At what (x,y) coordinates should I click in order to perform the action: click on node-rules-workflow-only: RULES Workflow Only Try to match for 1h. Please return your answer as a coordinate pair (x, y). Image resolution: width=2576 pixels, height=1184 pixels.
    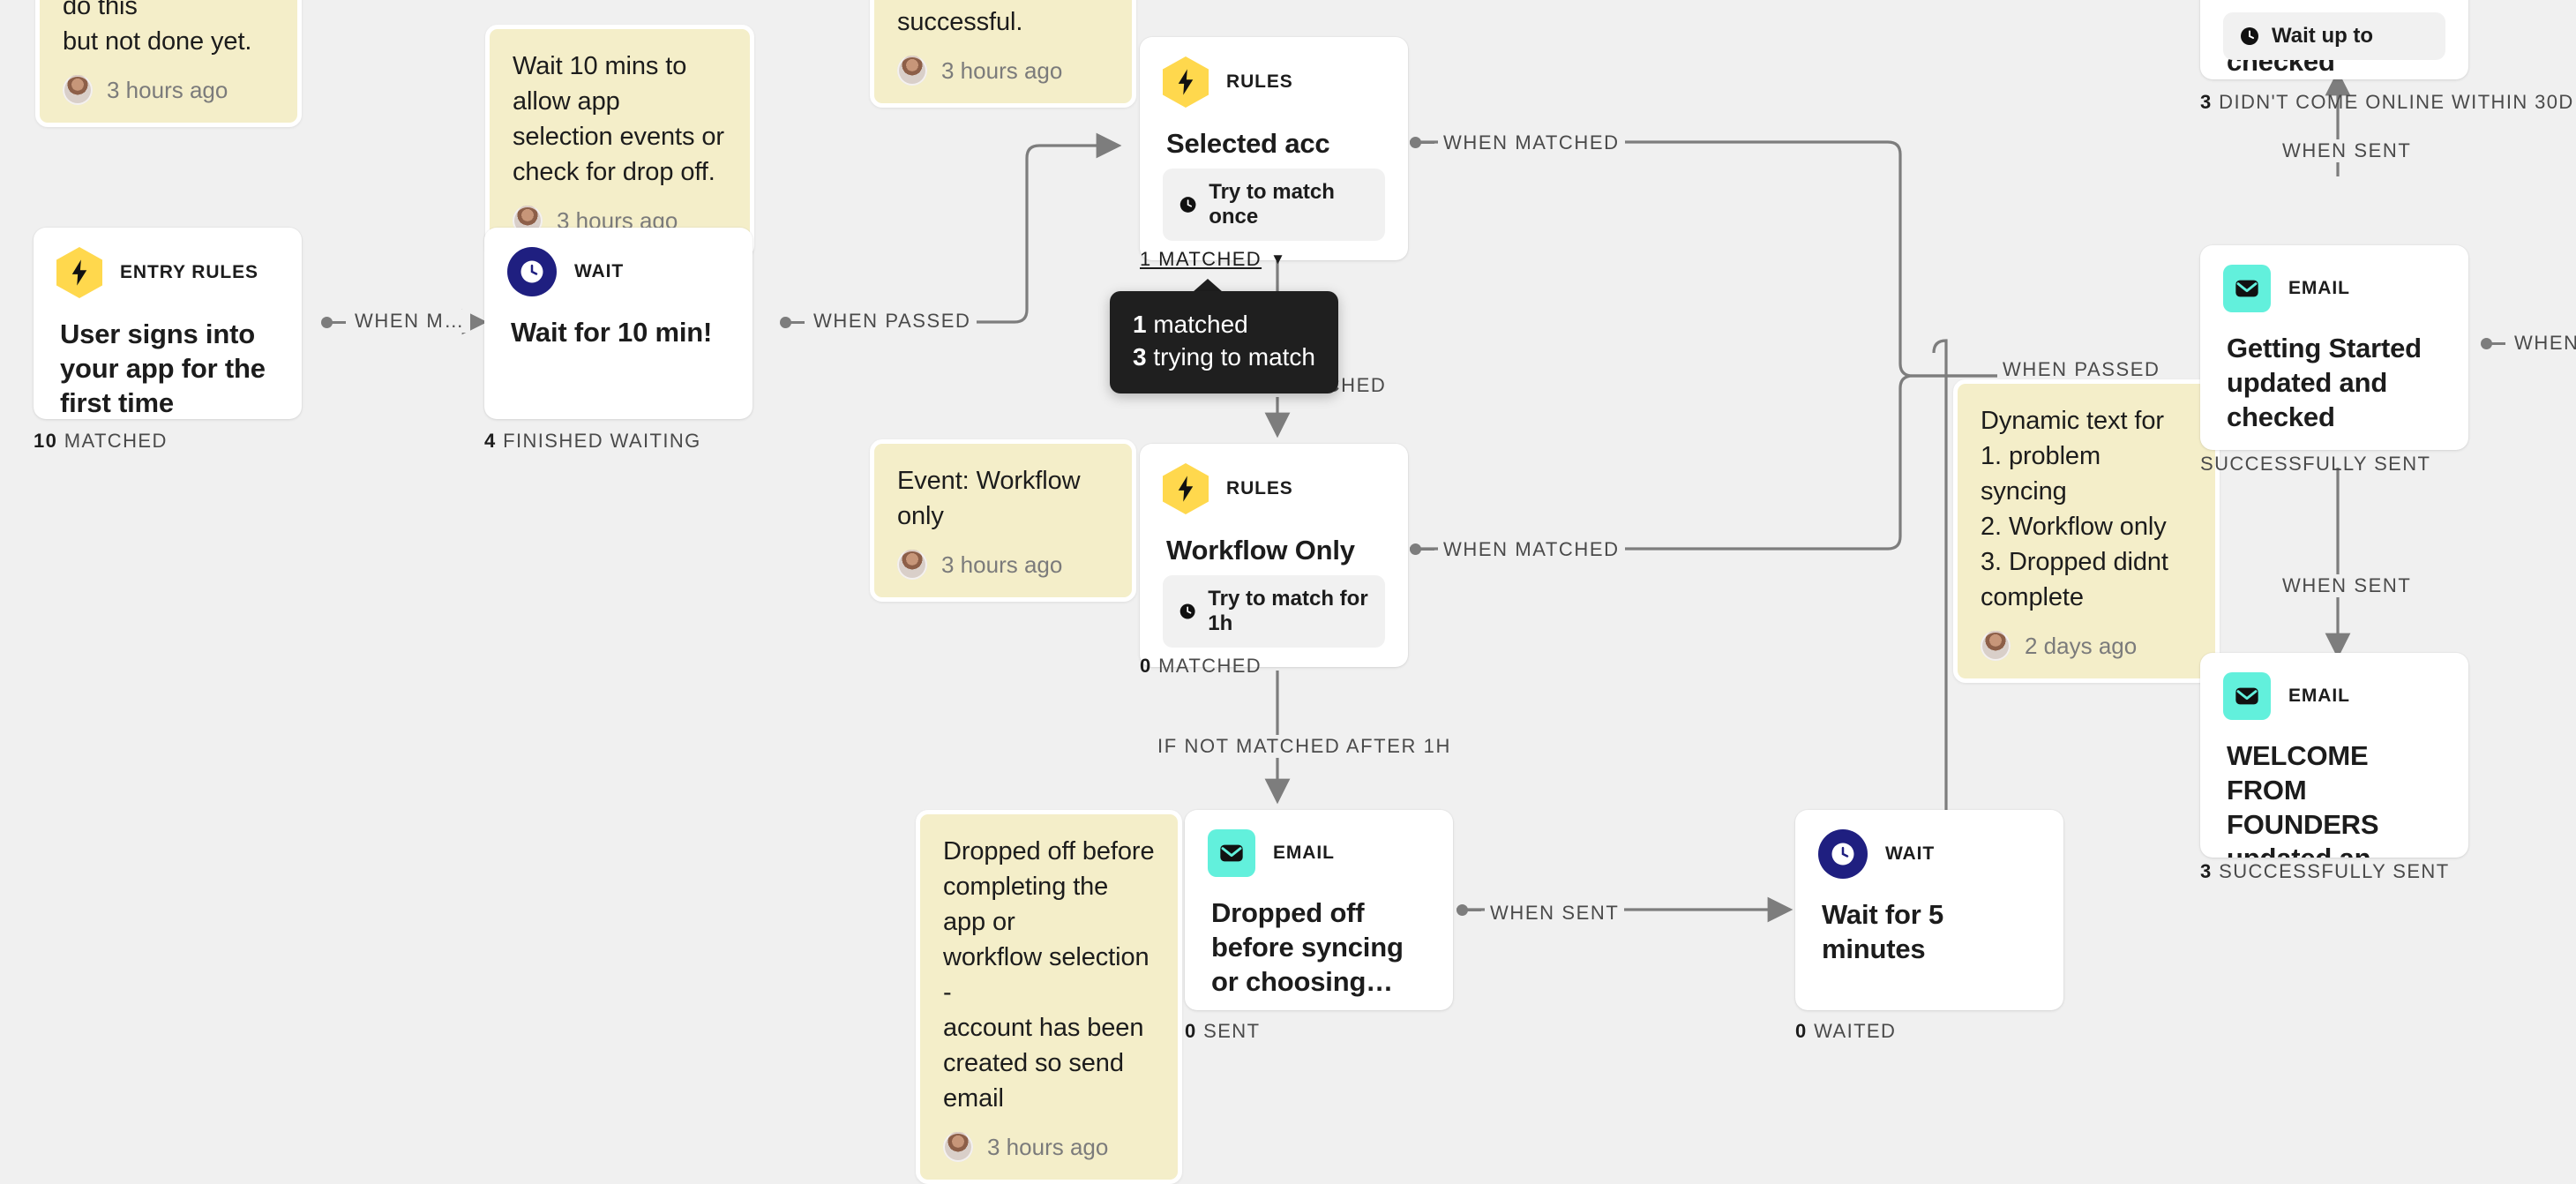
    Looking at the image, I should click on (1274, 556).